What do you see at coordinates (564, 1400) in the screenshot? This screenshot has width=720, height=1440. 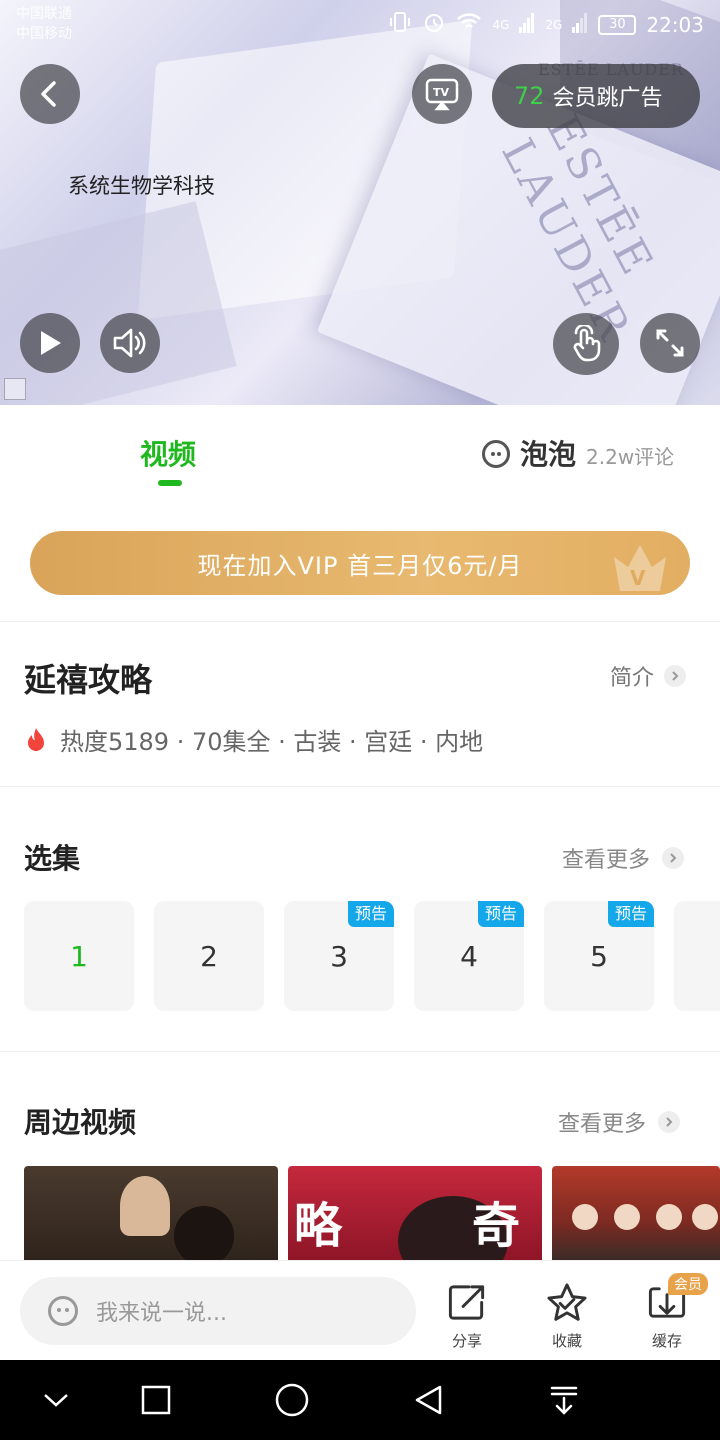 I see `notification-shade-button` at bounding box center [564, 1400].